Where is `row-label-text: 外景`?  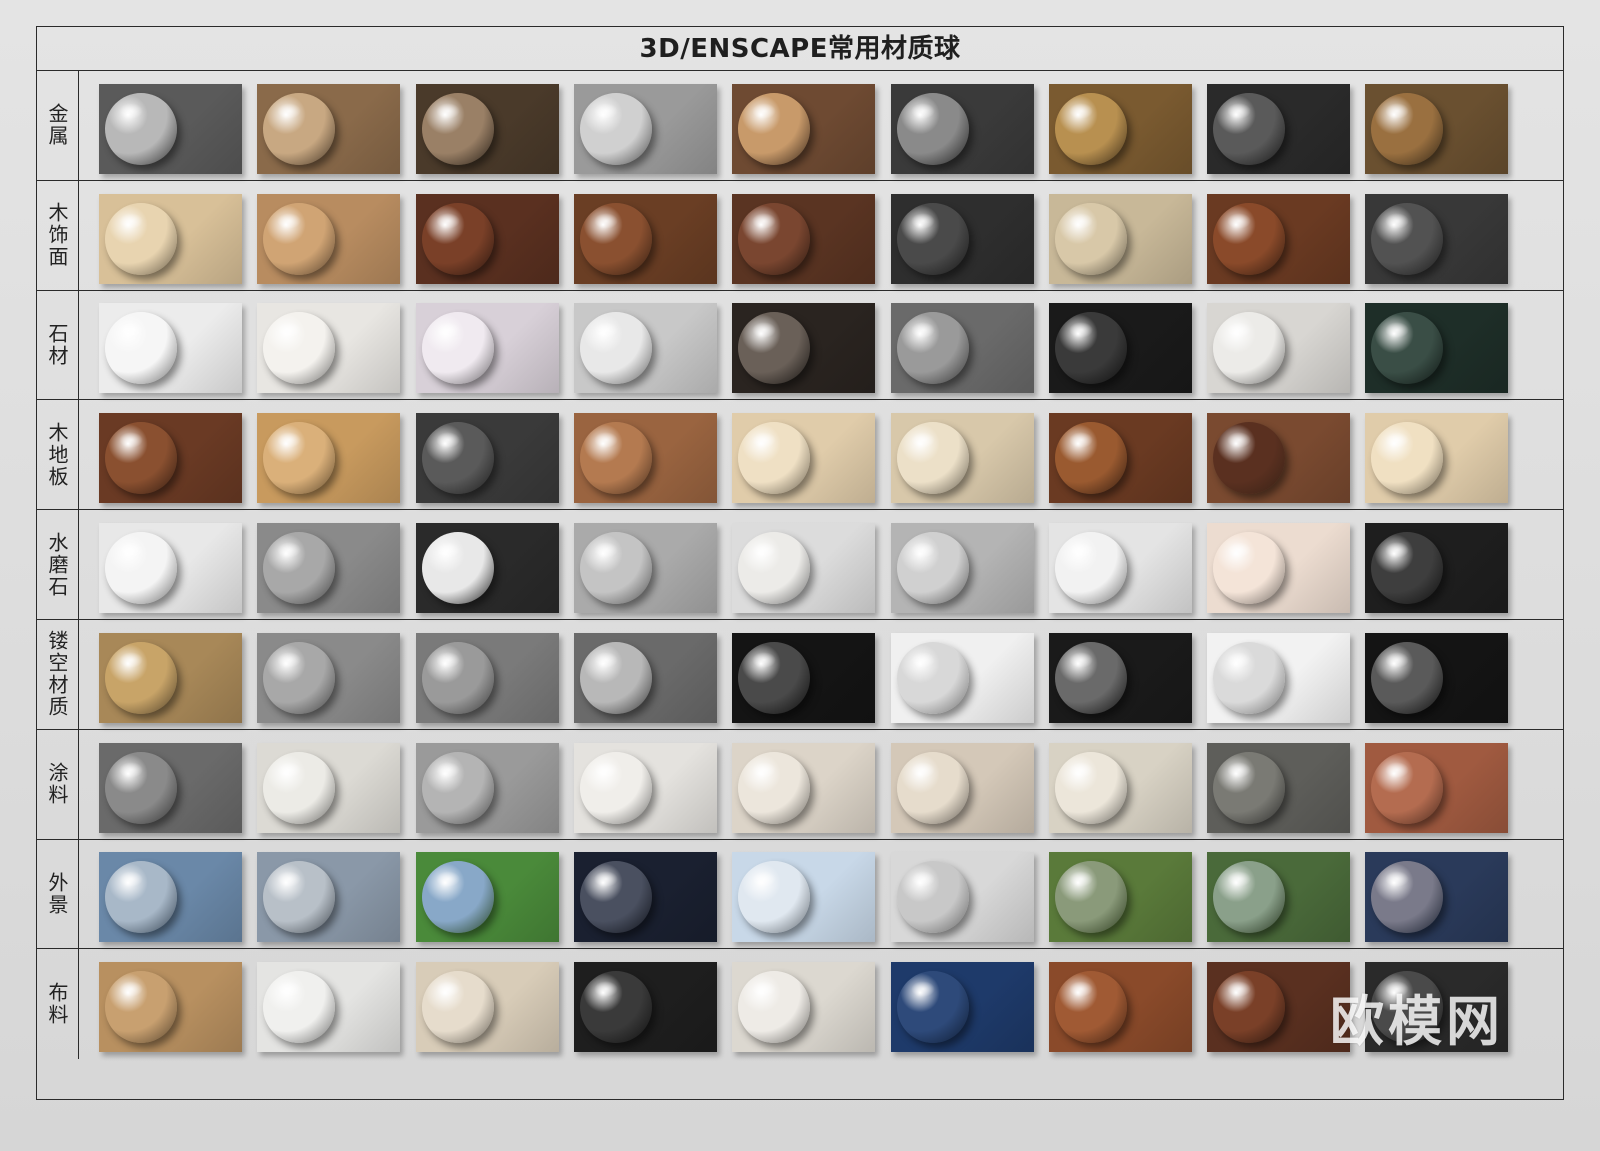
row-label-text: 外景 is located at coordinates (57, 893).